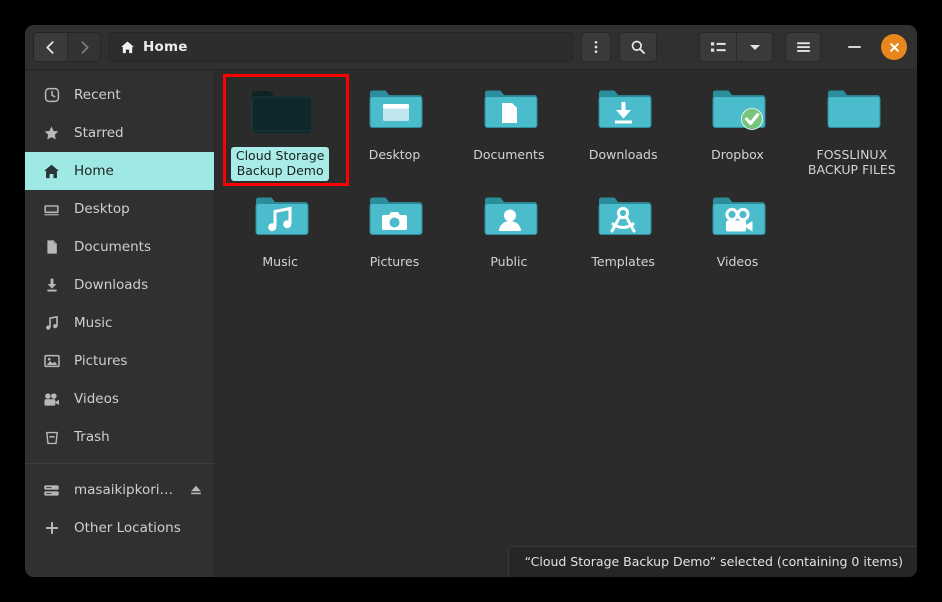 The height and width of the screenshot is (602, 942). I want to click on file-item-label: Documents, so click(509, 154).